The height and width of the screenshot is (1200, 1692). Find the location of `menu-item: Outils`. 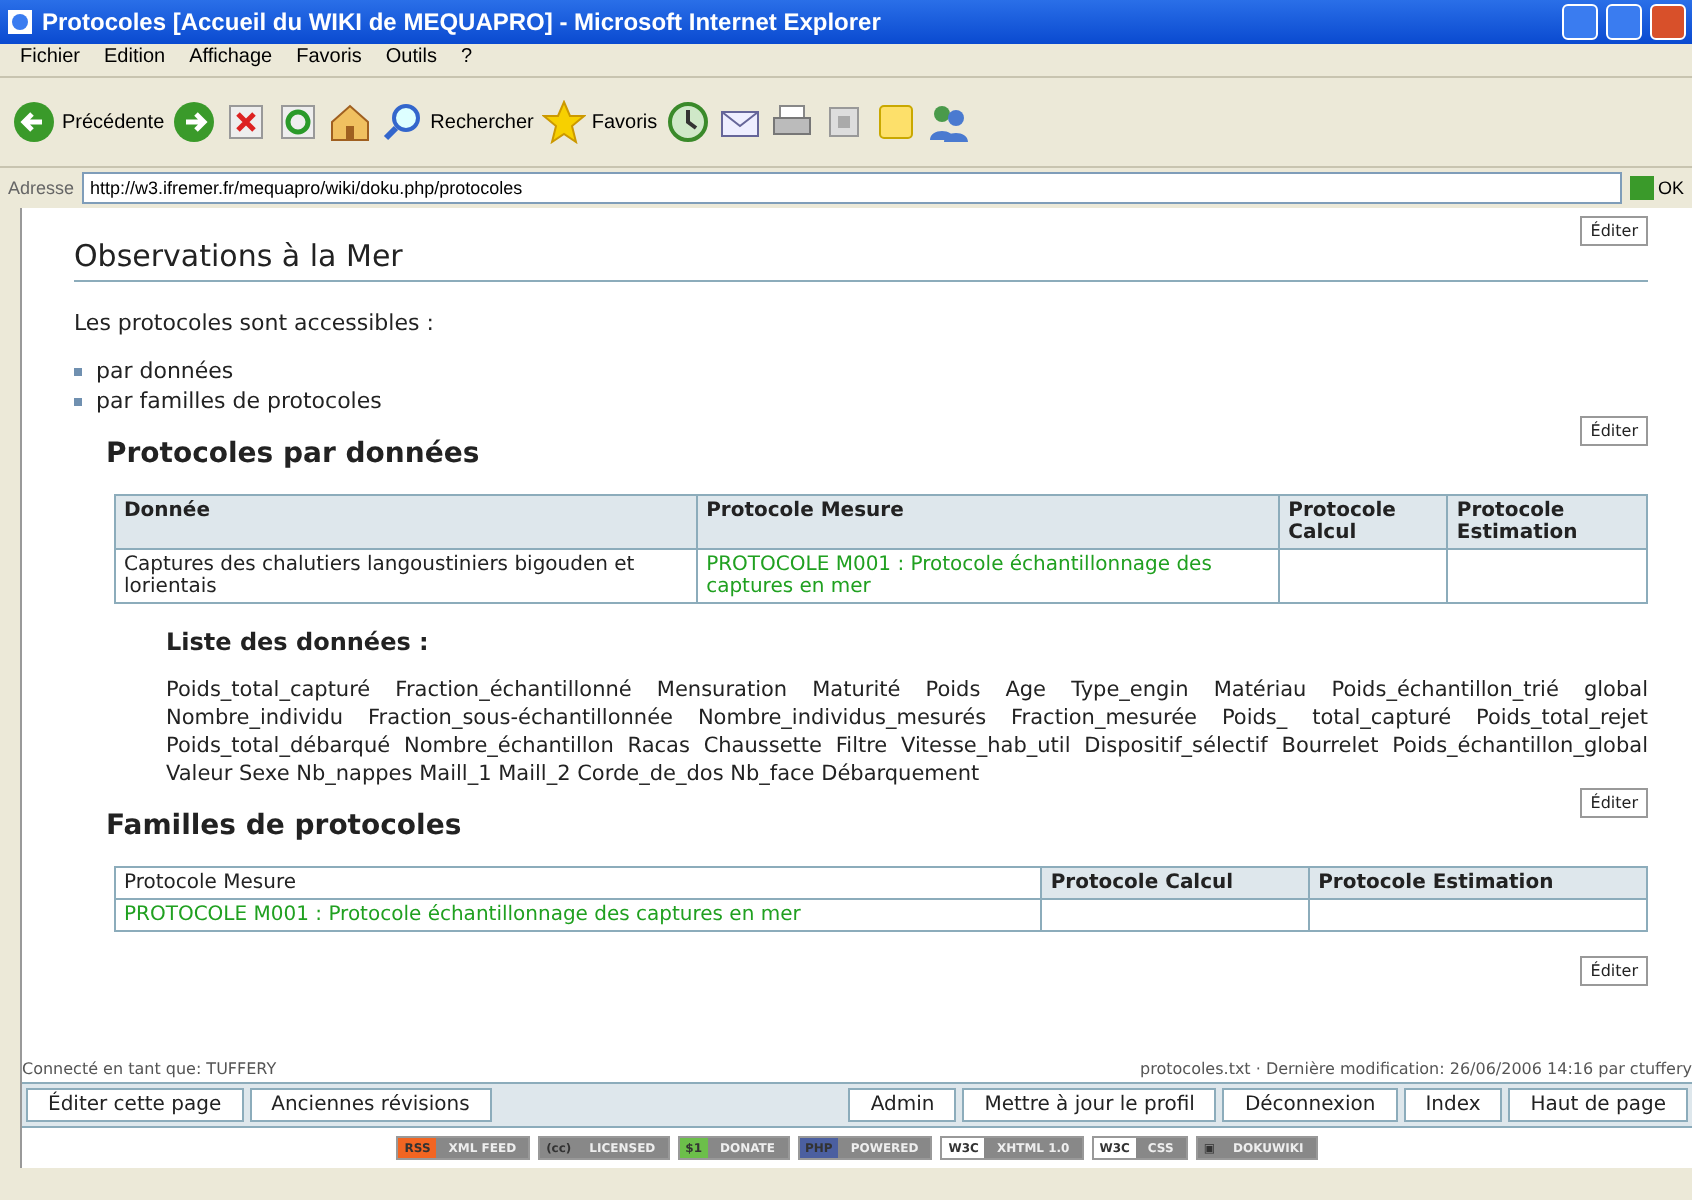

menu-item: Outils is located at coordinates (411, 60).